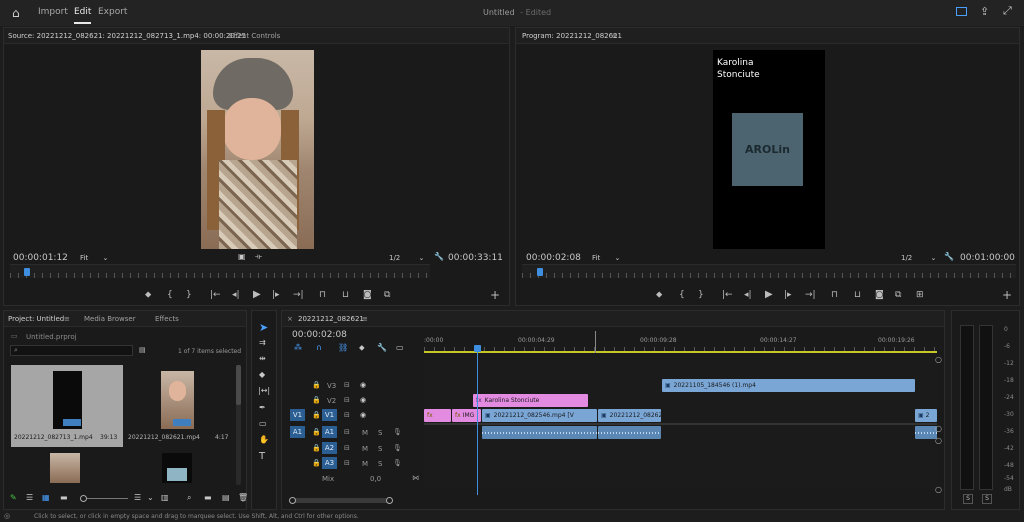  What do you see at coordinates (1007, 11) in the screenshot?
I see `fullscreen-icon: ⤢` at bounding box center [1007, 11].